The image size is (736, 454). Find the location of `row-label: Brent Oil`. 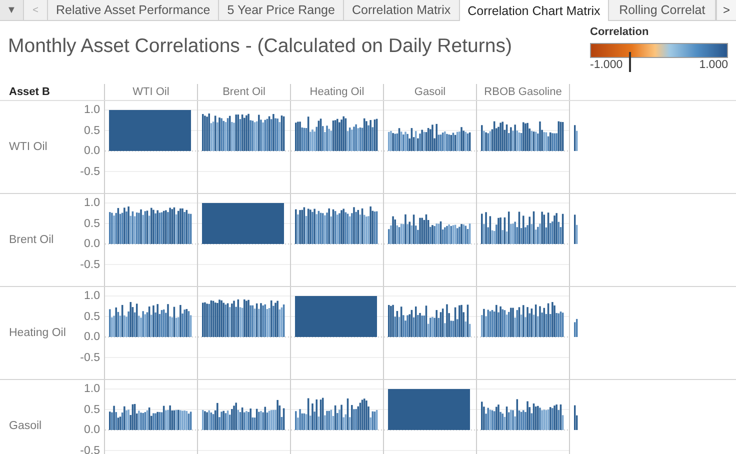

row-label: Brent Oil is located at coordinates (31, 240).